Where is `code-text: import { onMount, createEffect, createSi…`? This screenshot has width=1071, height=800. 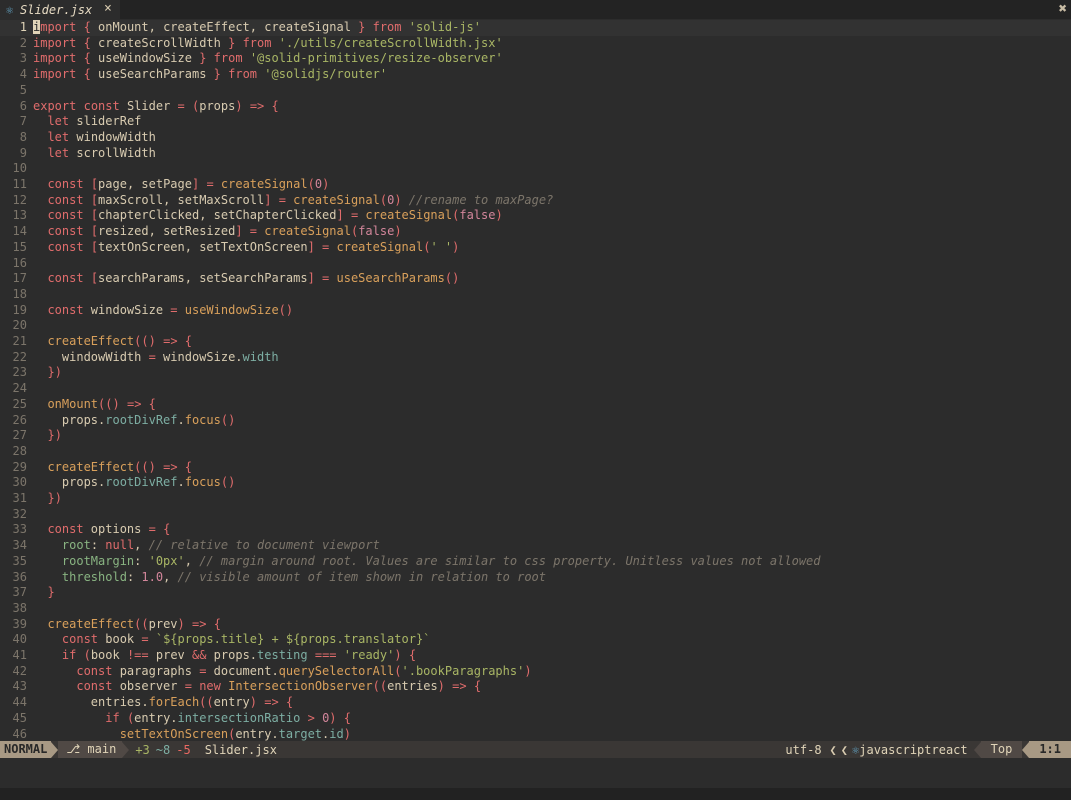 code-text: import { onMount, createEffect, createSi… is located at coordinates (257, 27).